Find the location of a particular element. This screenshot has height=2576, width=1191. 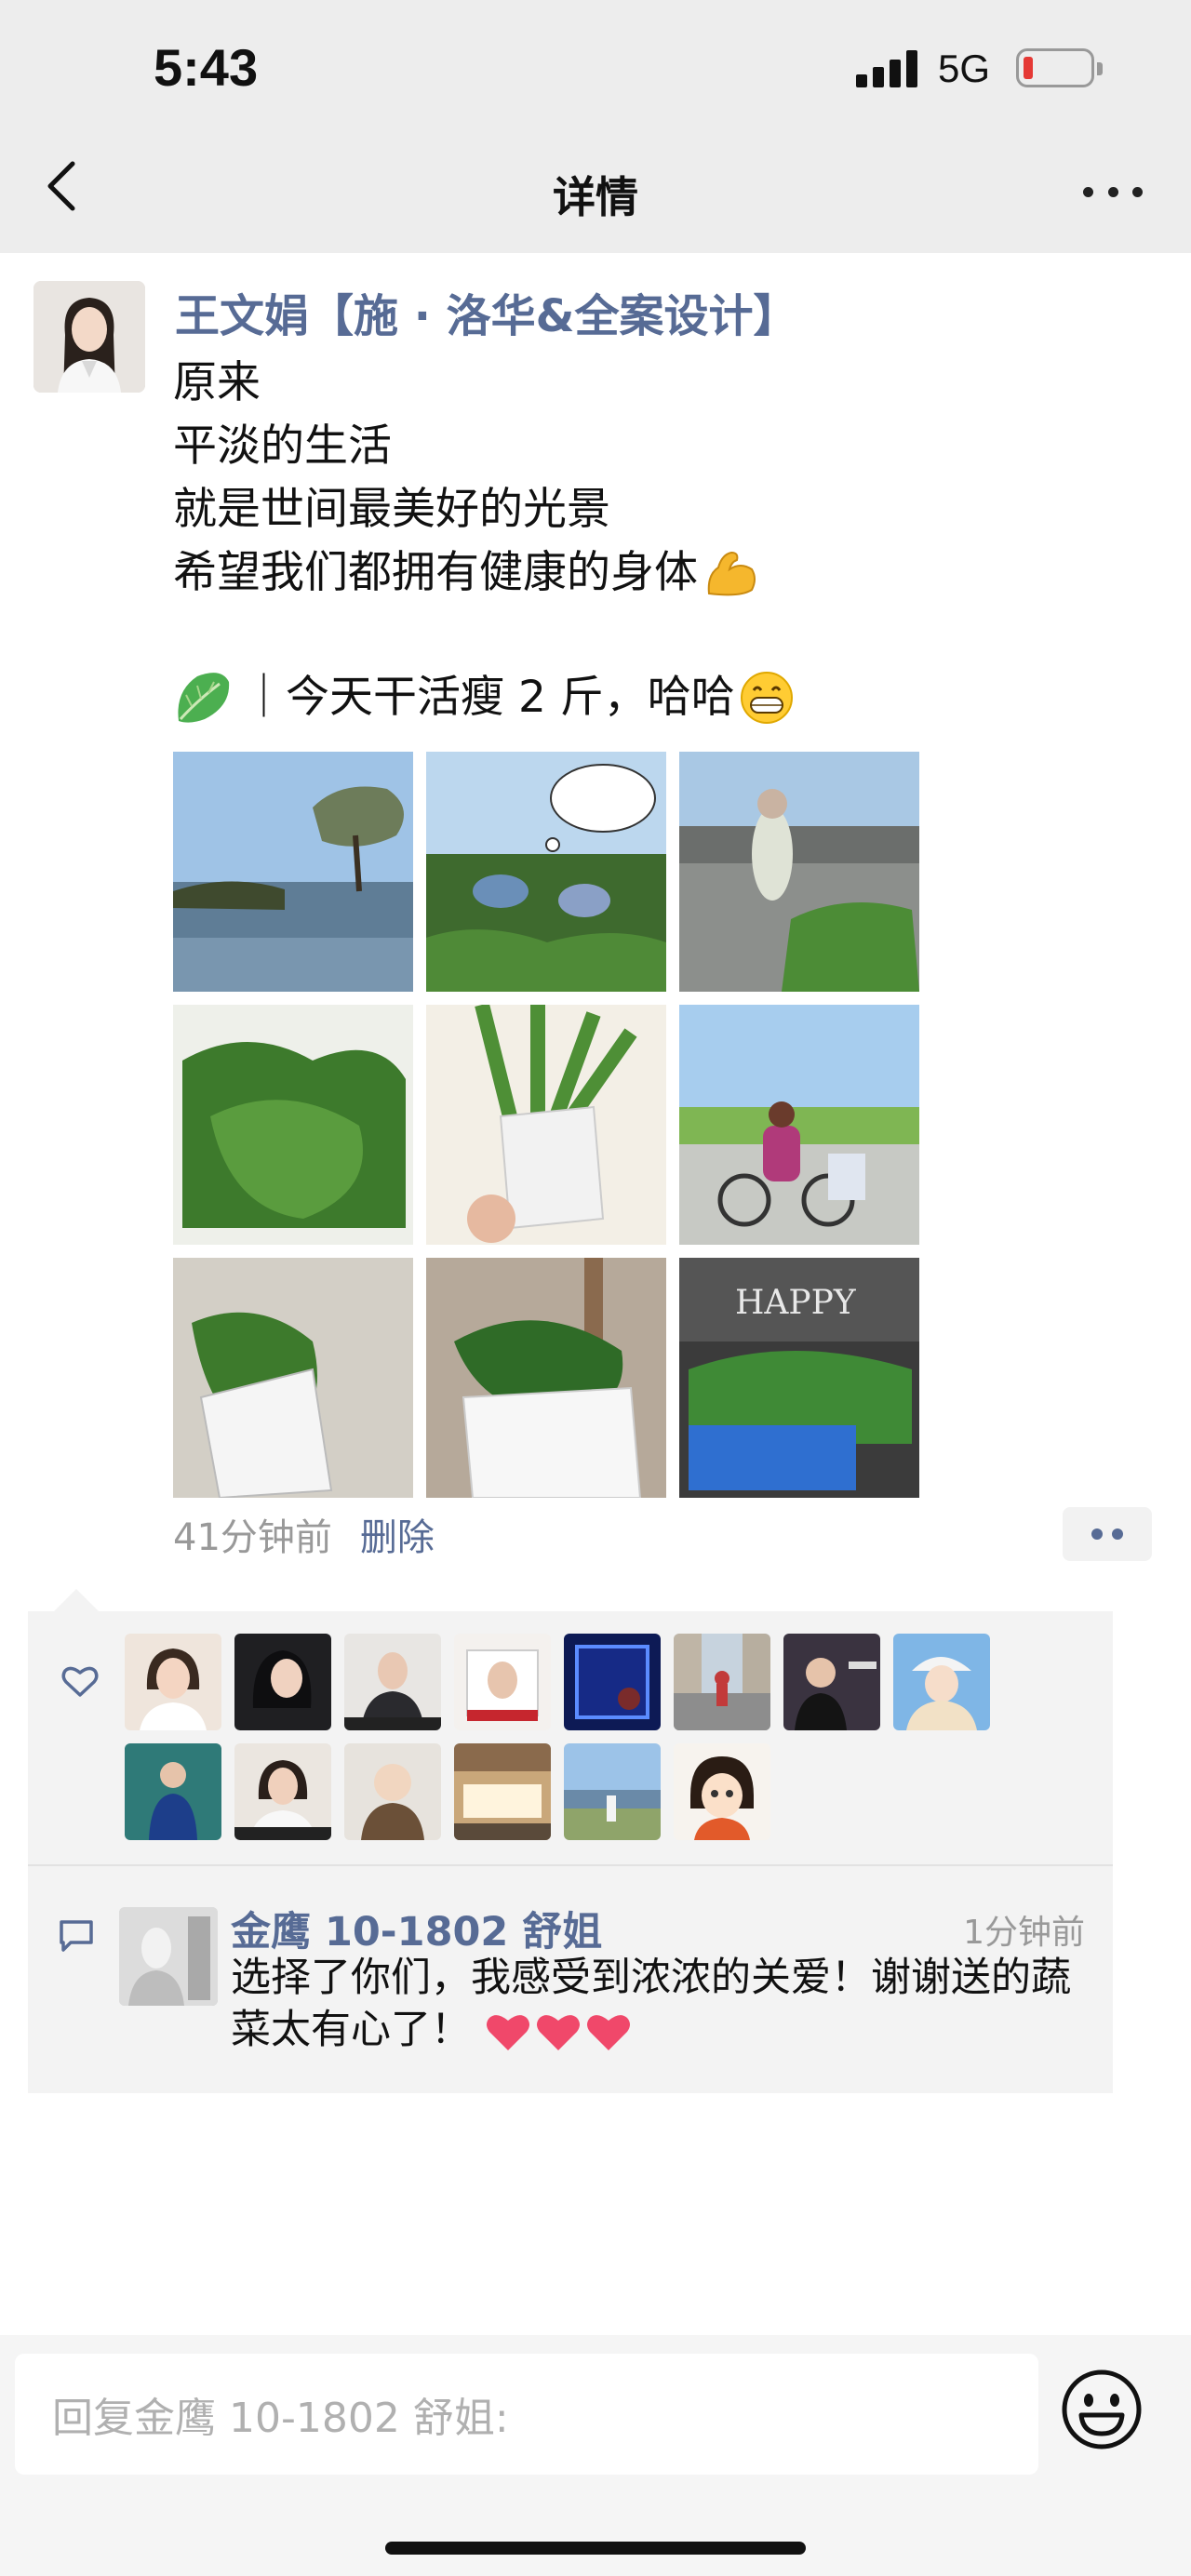

post-photo: HAPPY is located at coordinates (799, 1378).